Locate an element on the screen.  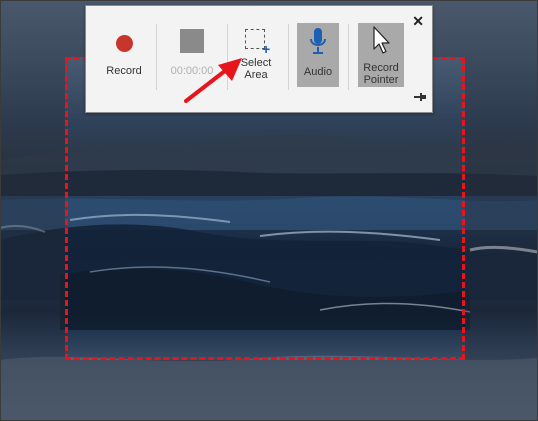
record-button: Record is located at coordinates (124, 60).